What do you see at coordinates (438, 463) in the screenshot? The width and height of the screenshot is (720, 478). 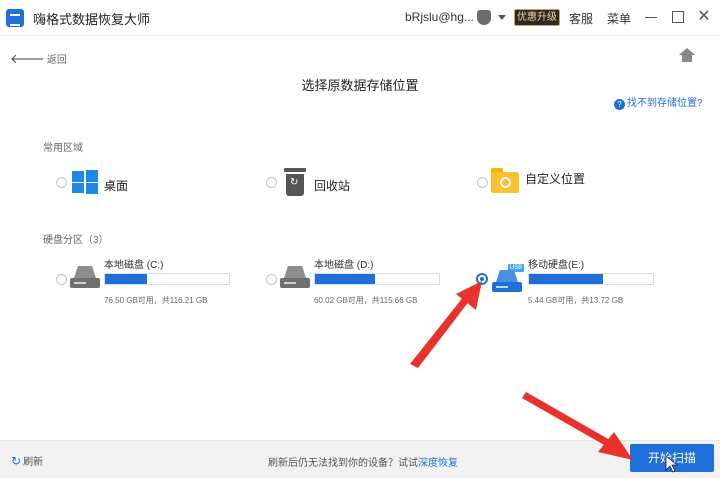 I see `deep-recovery-link: 深度恢复` at bounding box center [438, 463].